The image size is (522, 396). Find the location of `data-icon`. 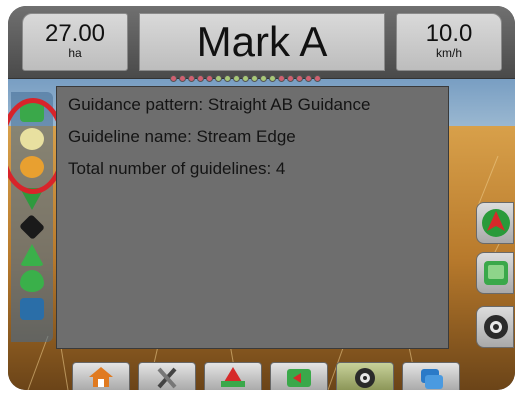

data-icon is located at coordinates (432, 379).